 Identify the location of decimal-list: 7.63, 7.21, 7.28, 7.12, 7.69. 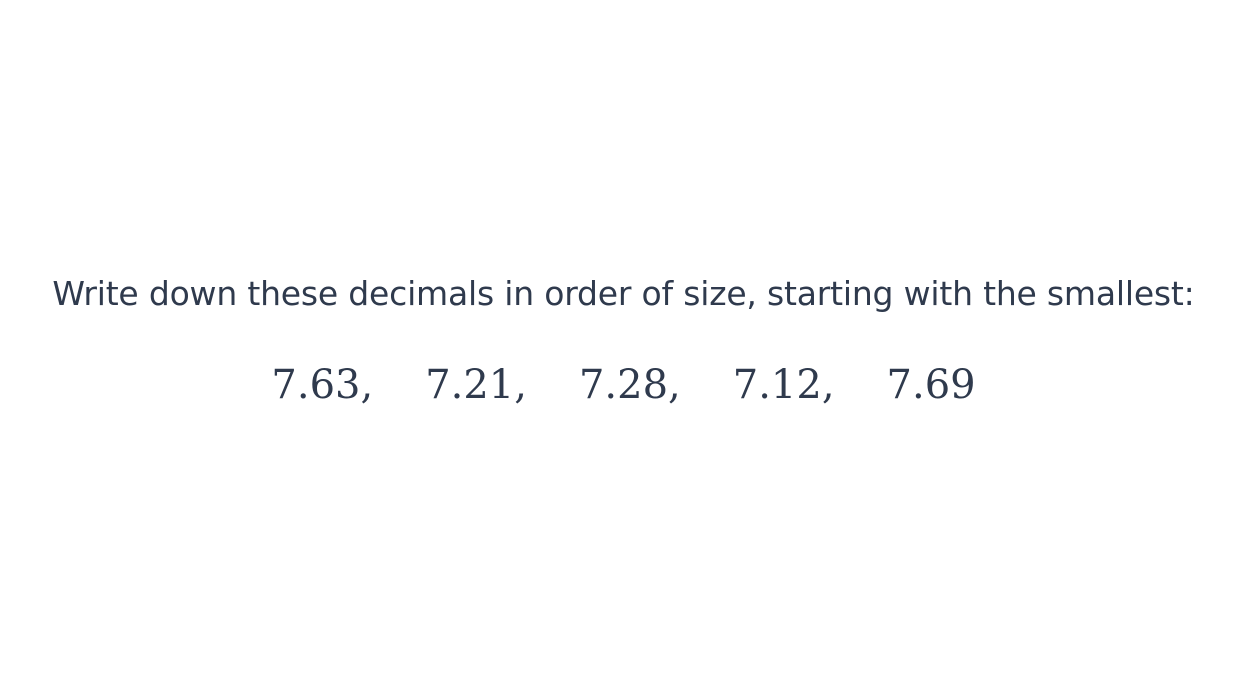
(623, 385).